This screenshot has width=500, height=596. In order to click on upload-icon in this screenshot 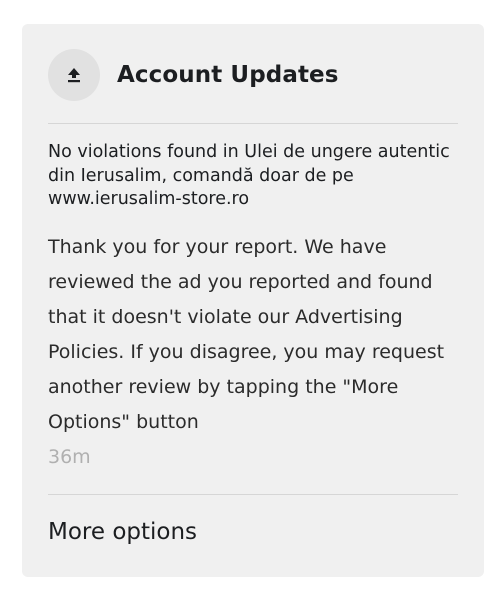, I will do `click(74, 75)`.